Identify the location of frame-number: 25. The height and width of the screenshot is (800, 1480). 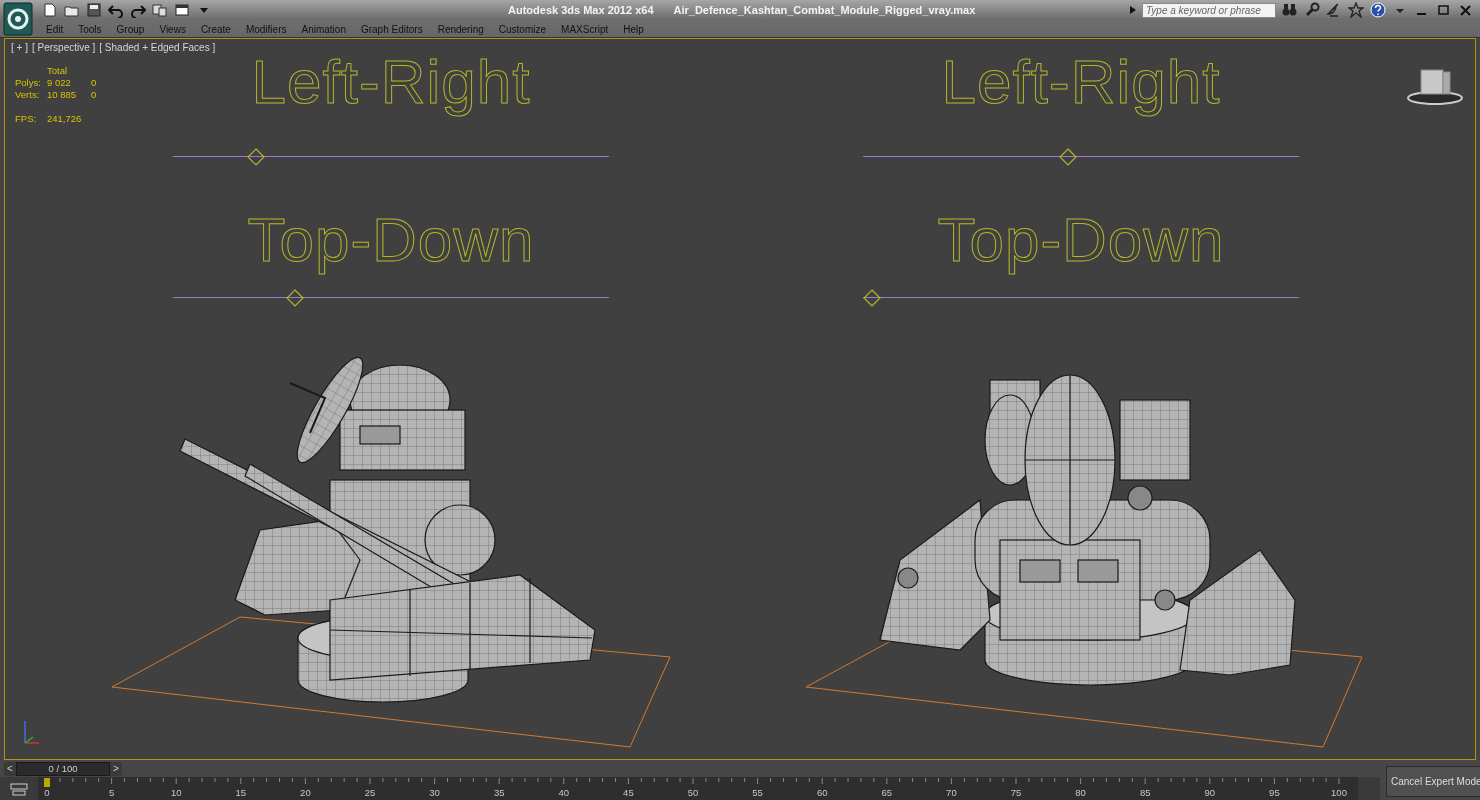
(370, 792).